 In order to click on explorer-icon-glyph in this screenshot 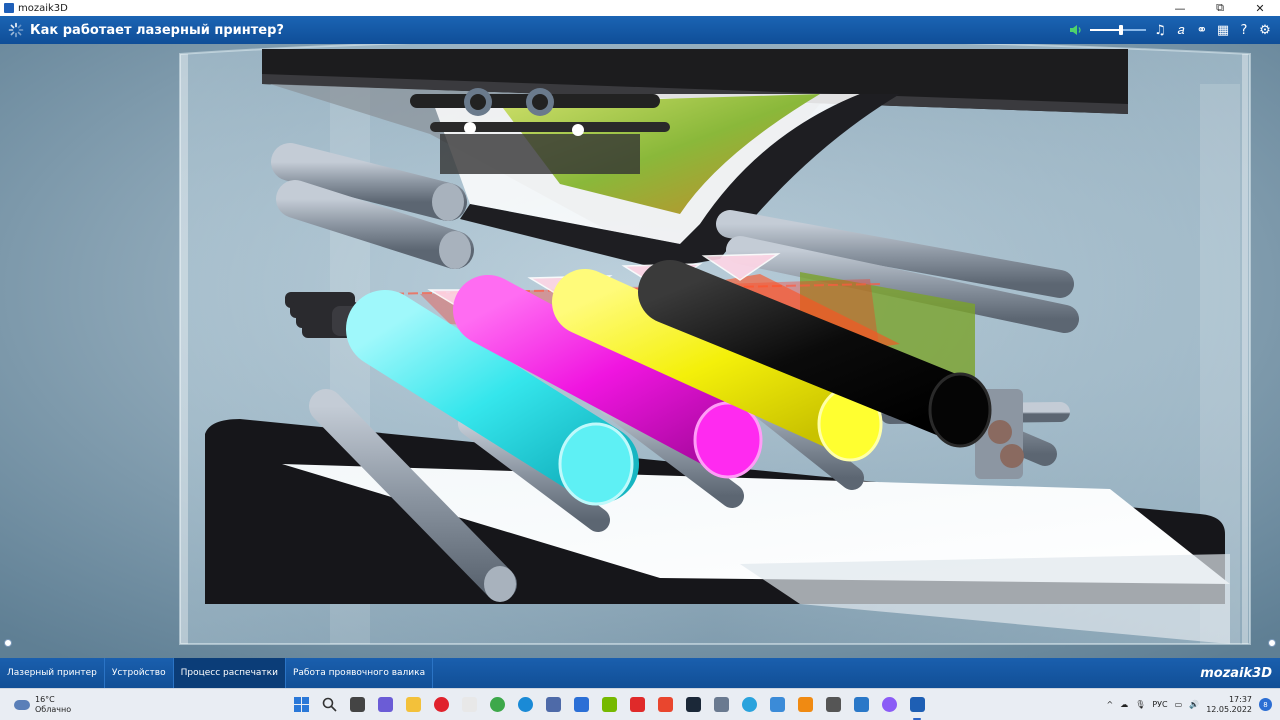, I will do `click(413, 704)`.